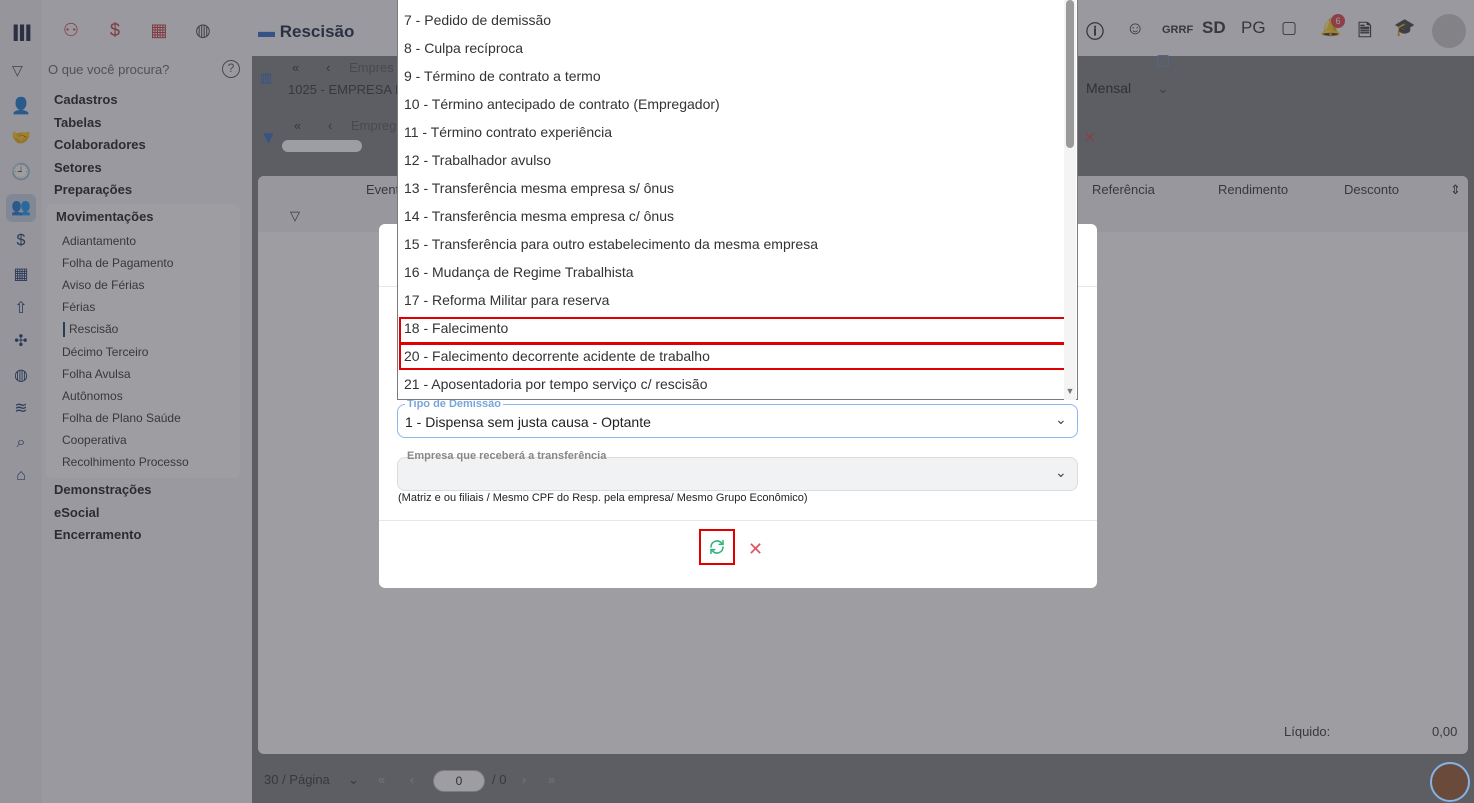 The height and width of the screenshot is (803, 1474). What do you see at coordinates (507, 456) in the screenshot?
I see `empresa-transferencia-label: Empresa que receberá a transferência` at bounding box center [507, 456].